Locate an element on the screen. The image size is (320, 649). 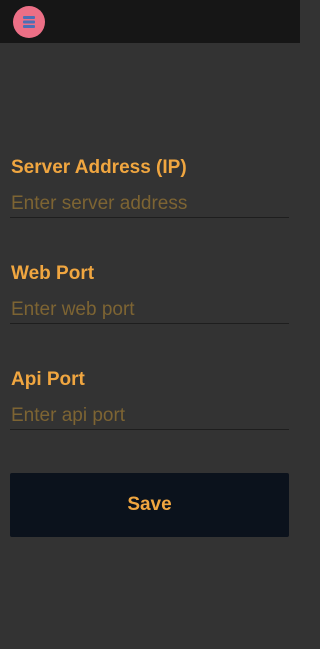
server-address-label: Server Address (IP) is located at coordinates (99, 167).